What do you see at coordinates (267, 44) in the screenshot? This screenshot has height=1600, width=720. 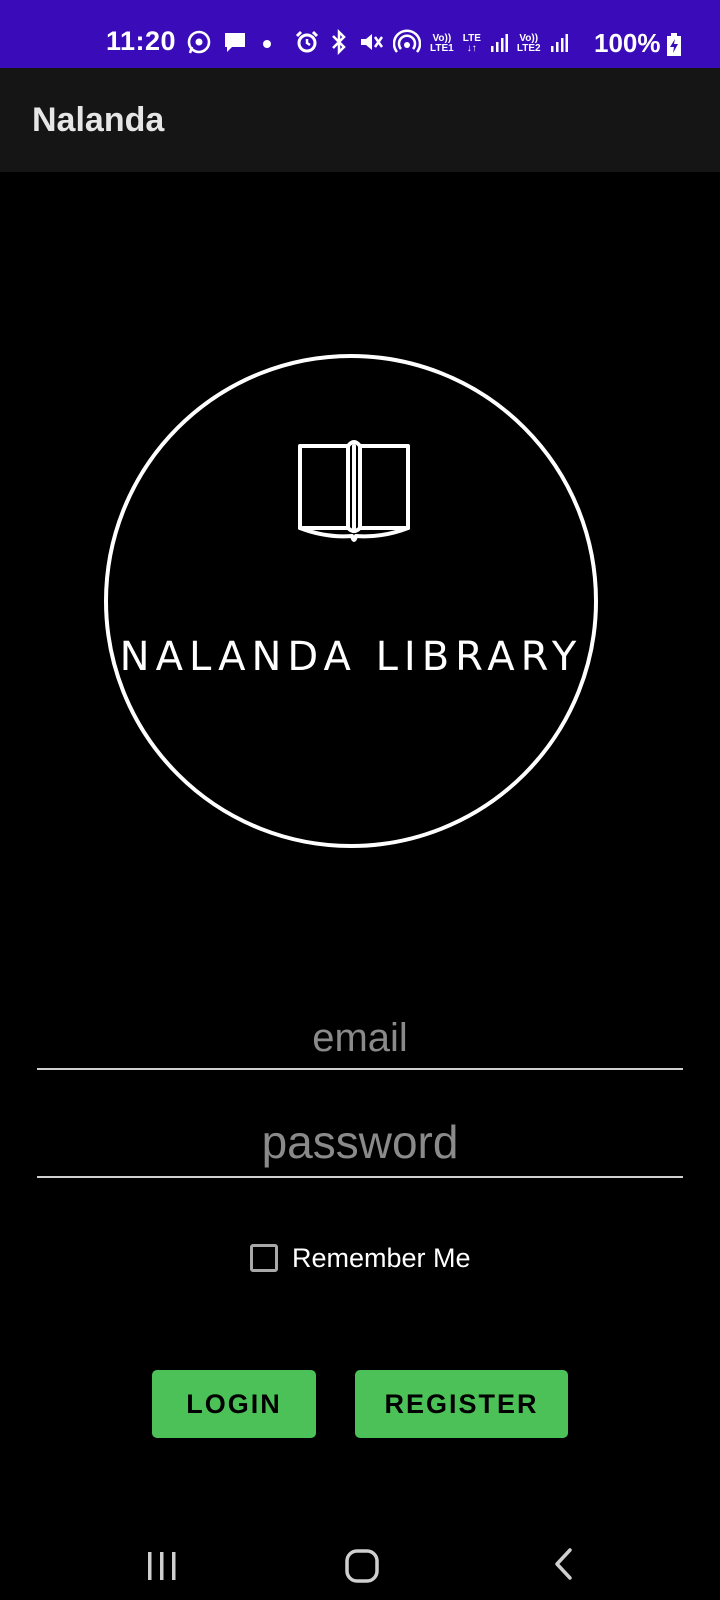 I see `dot-icon` at bounding box center [267, 44].